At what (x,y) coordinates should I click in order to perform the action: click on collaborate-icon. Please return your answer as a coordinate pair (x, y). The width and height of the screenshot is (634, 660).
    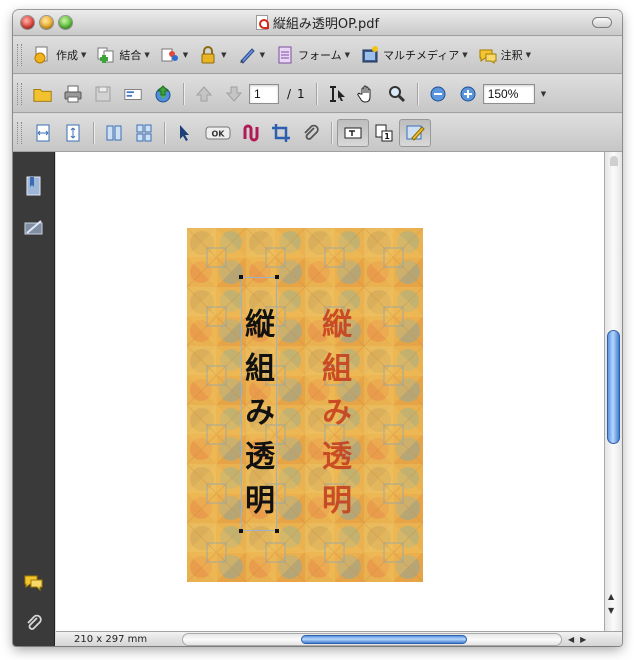
    Looking at the image, I should click on (170, 55).